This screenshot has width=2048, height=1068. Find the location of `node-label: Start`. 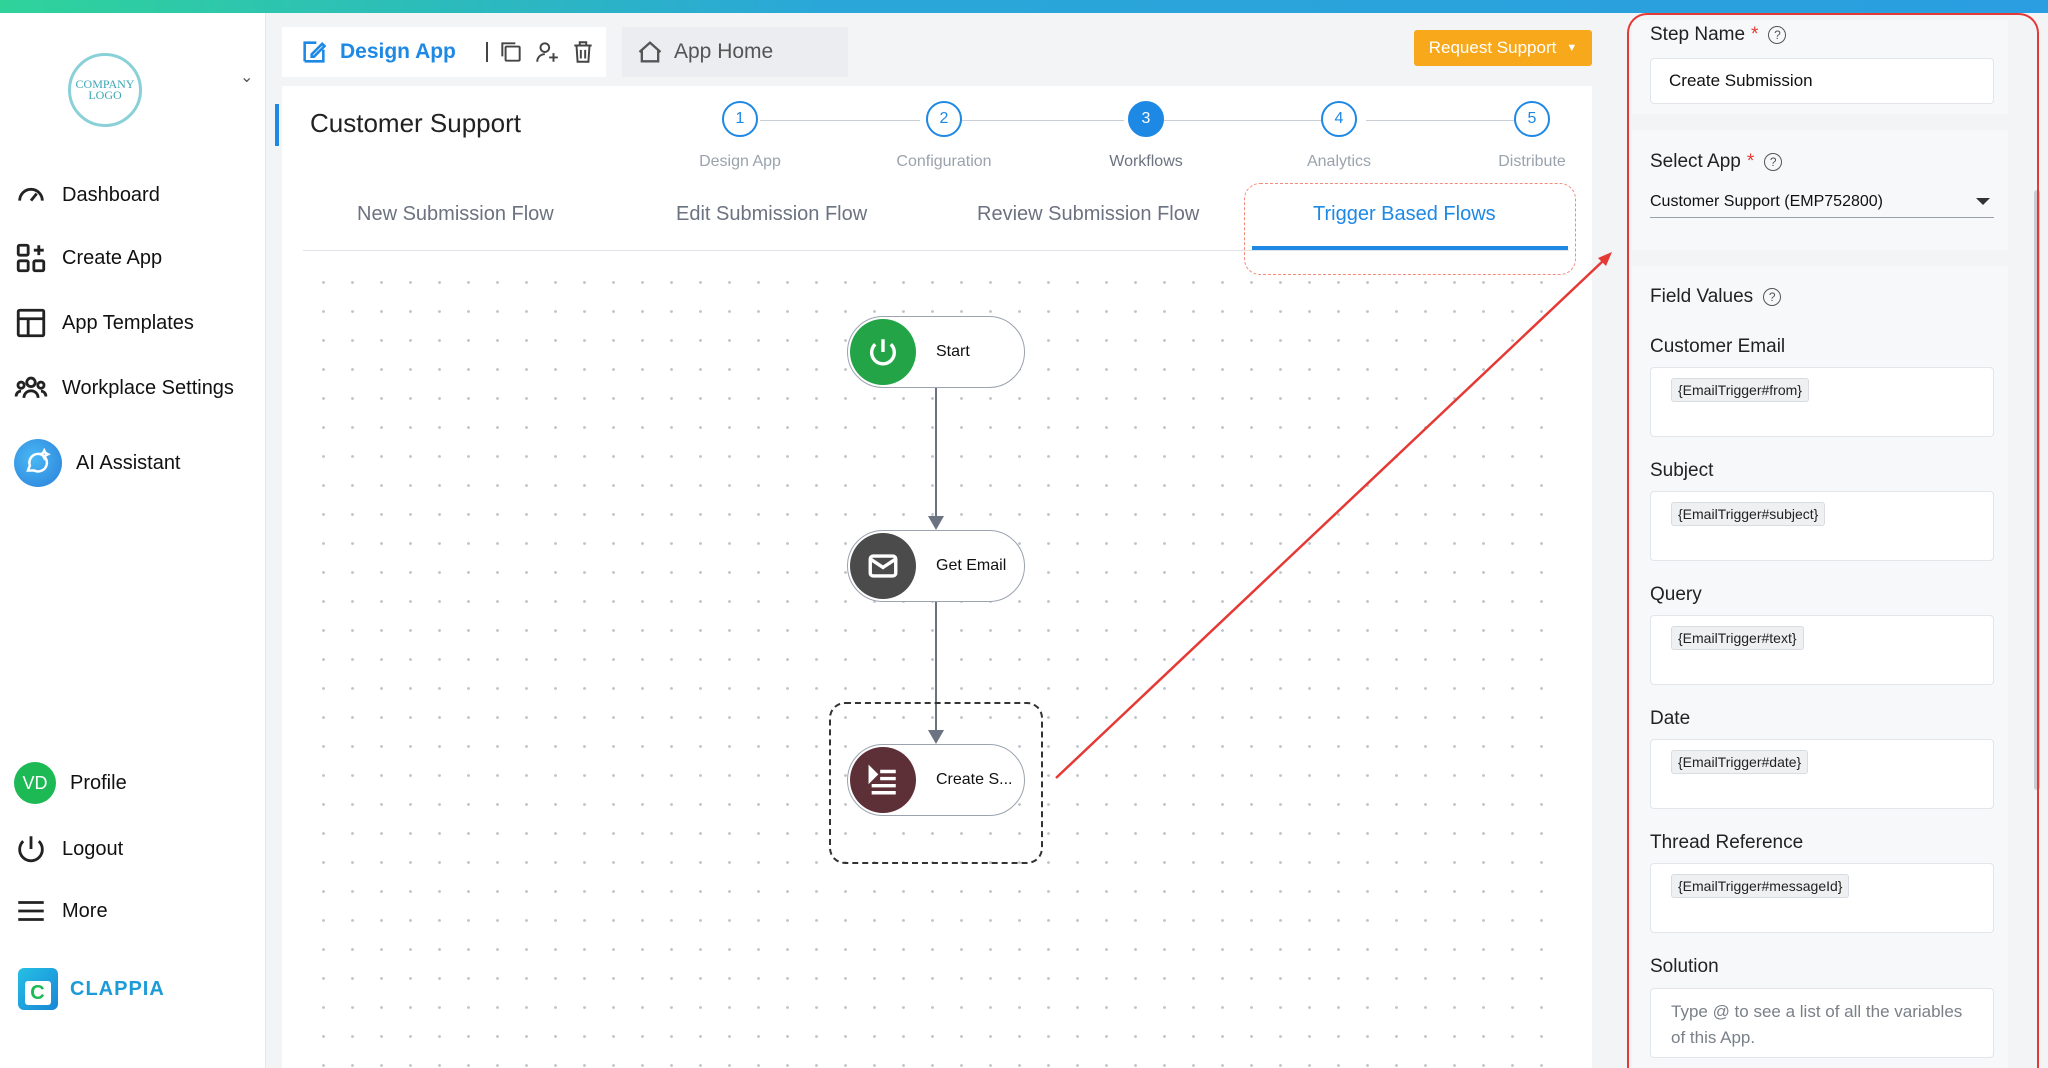

node-label: Start is located at coordinates (953, 351).